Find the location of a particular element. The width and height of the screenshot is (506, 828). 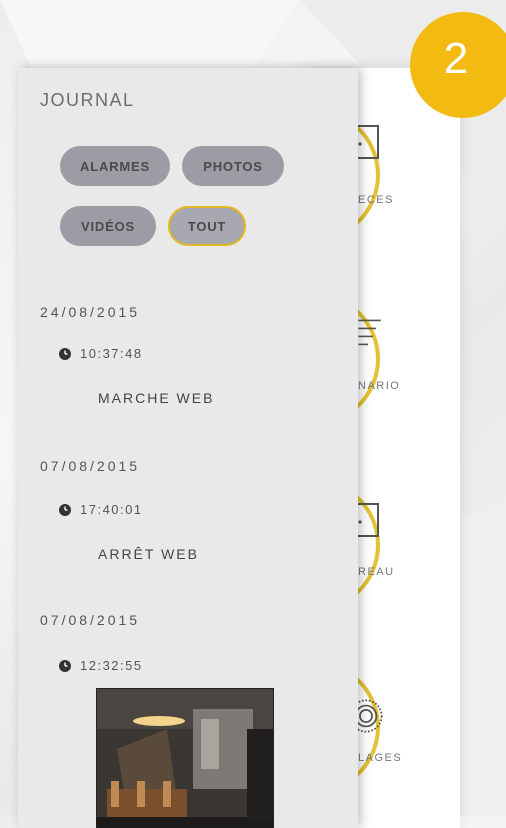

filter-alarmes-button: ALARMES is located at coordinates (115, 166).